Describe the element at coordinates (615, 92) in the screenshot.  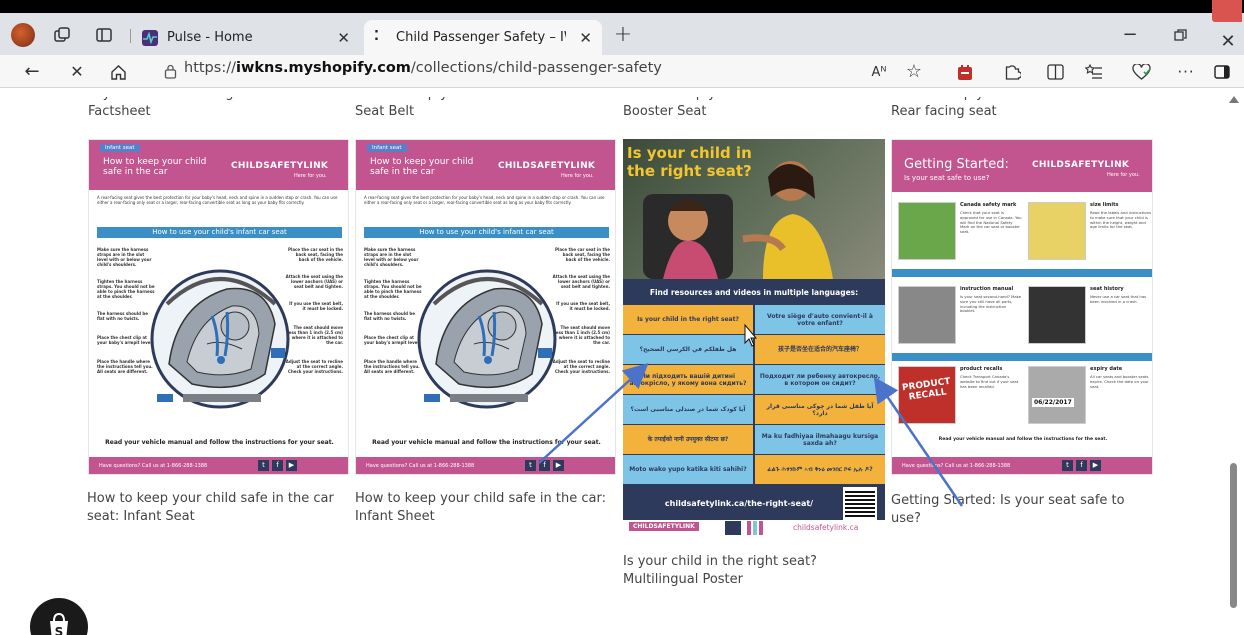
I see `scroll-clip` at that location.